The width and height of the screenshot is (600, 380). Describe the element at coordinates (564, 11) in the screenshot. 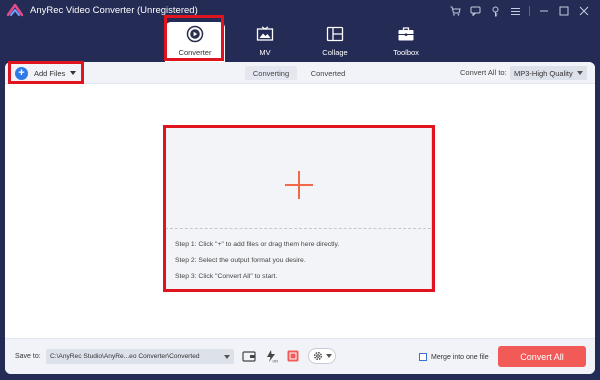

I see `maximize-icon` at that location.